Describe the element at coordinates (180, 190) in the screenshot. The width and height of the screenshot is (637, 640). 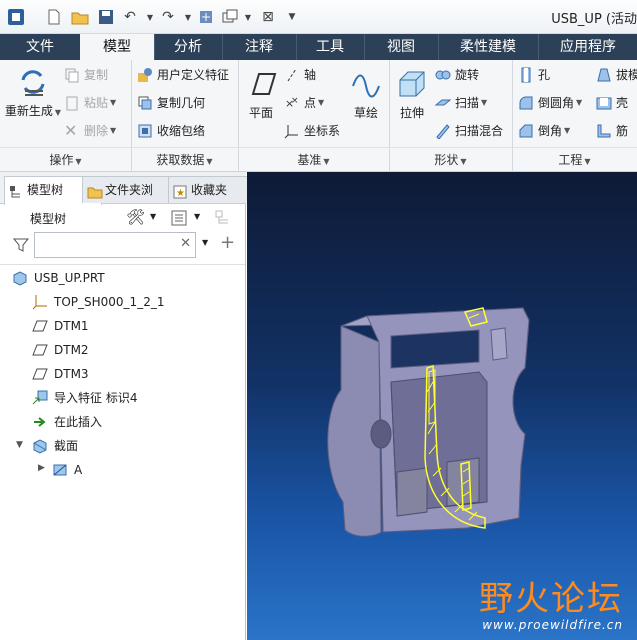
I see `favorites-icon: ★` at that location.